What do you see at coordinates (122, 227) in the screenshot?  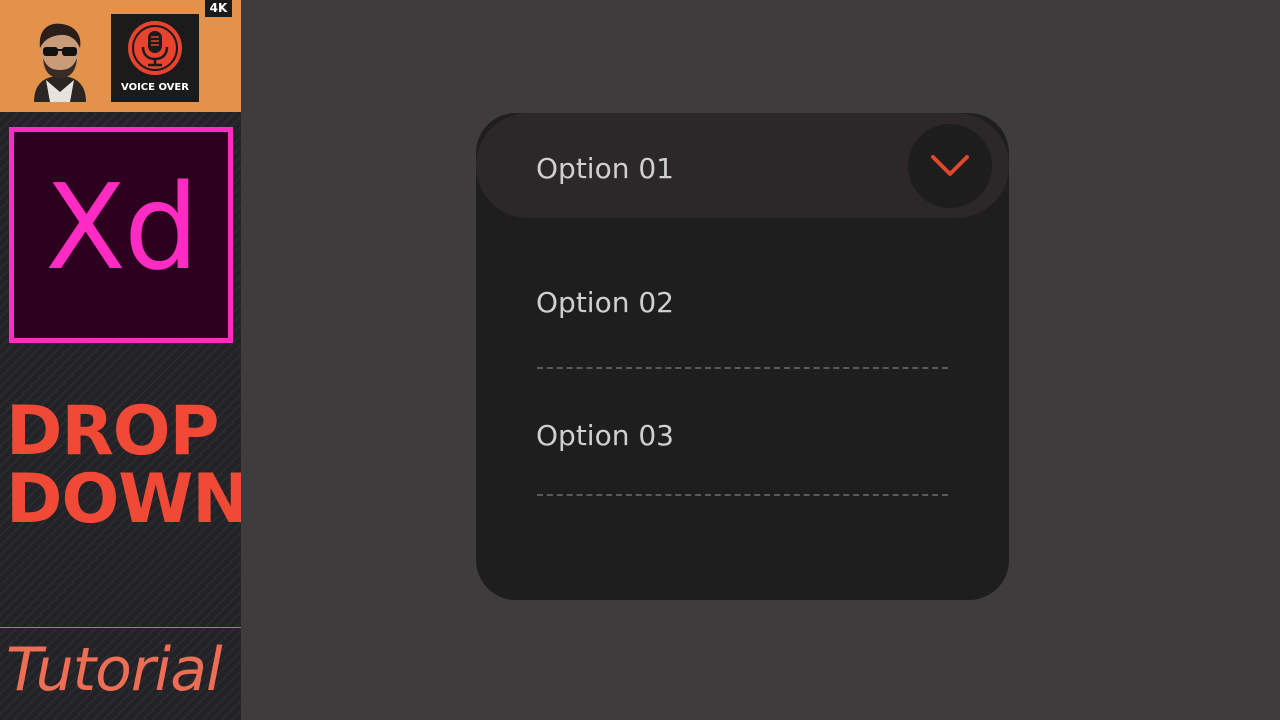 I see `xd-logo-text: Xd` at bounding box center [122, 227].